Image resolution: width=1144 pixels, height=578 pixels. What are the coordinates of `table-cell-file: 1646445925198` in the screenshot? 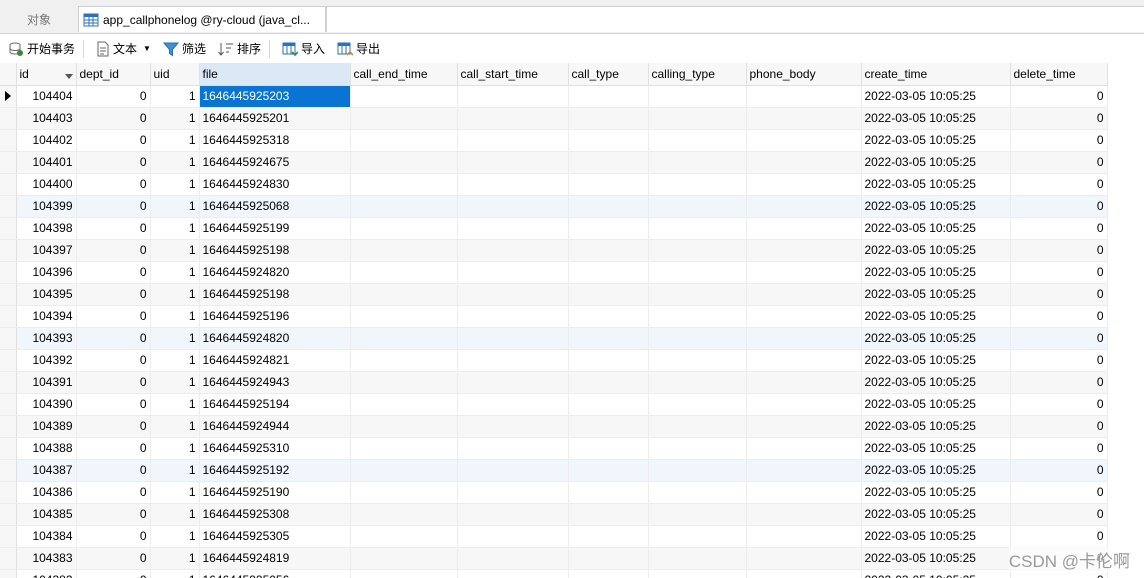 It's located at (275, 294).